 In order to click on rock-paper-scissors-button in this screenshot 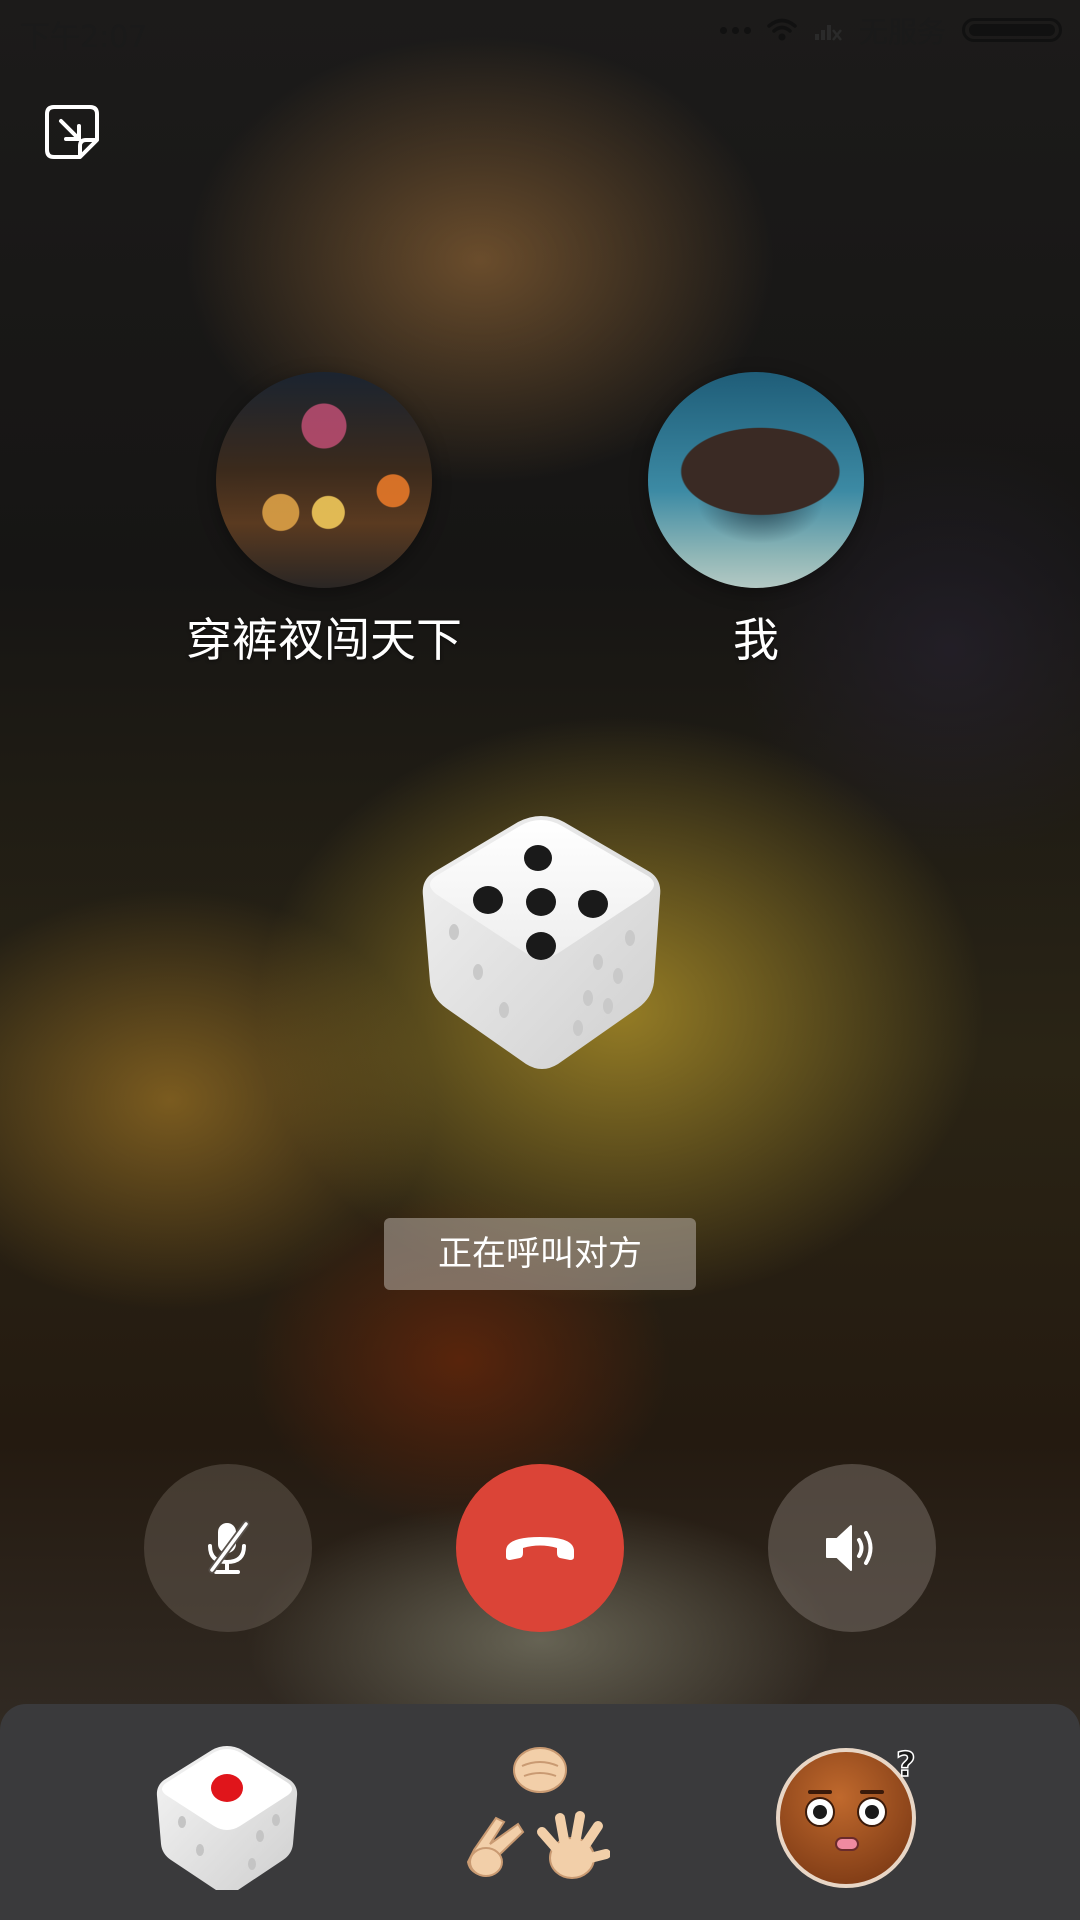, I will do `click(535, 1815)`.